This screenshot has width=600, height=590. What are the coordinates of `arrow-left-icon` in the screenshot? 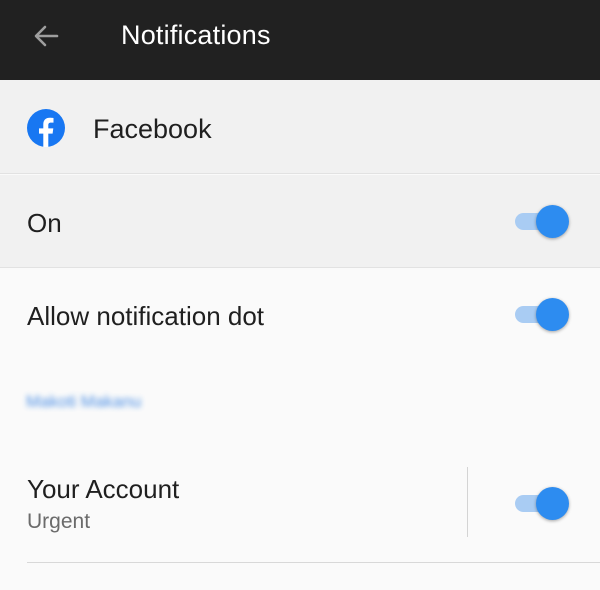 It's located at (46, 36).